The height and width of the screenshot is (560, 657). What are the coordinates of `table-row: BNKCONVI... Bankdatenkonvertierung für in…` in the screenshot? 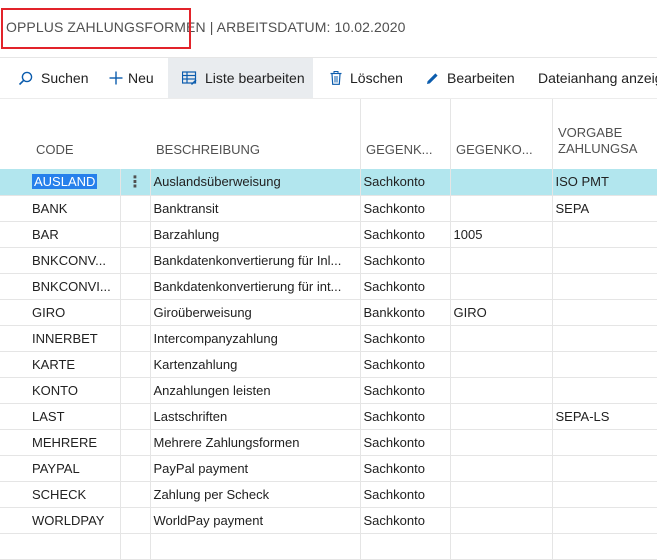 It's located at (328, 286).